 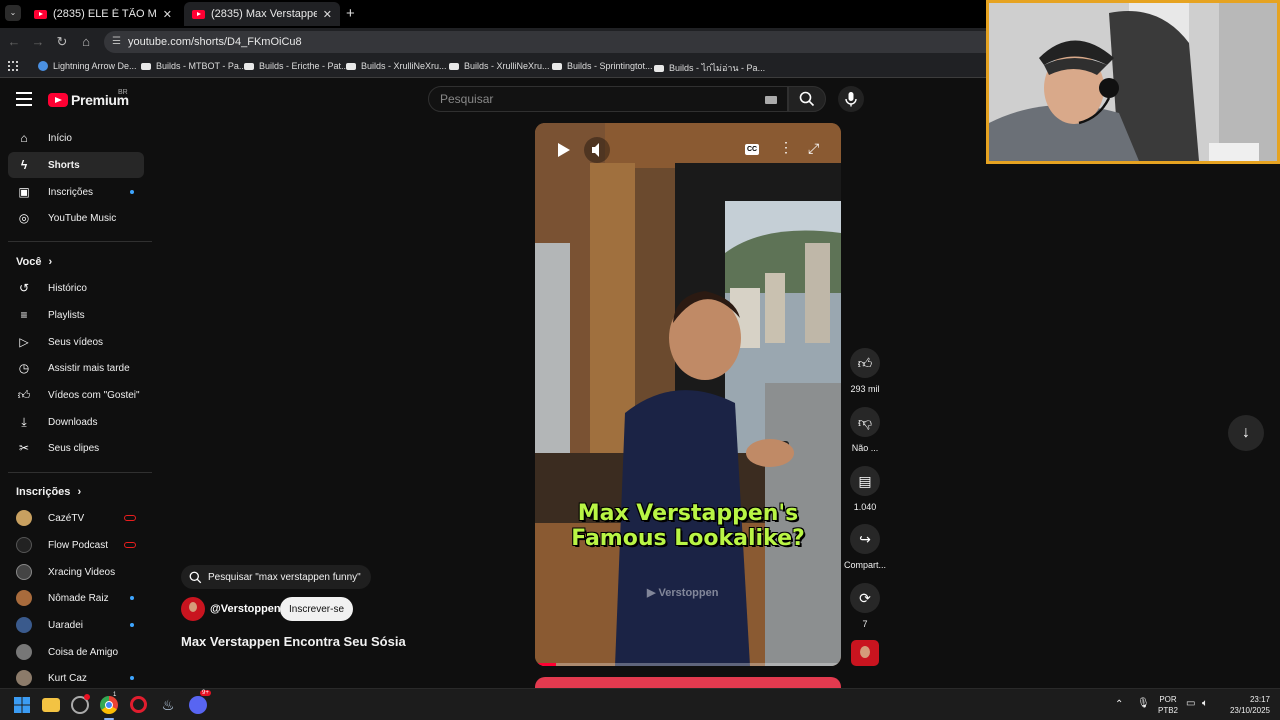 I want to click on sidebar-item-watch-later: ◷ Assistir mais tarde, so click(x=76, y=368).